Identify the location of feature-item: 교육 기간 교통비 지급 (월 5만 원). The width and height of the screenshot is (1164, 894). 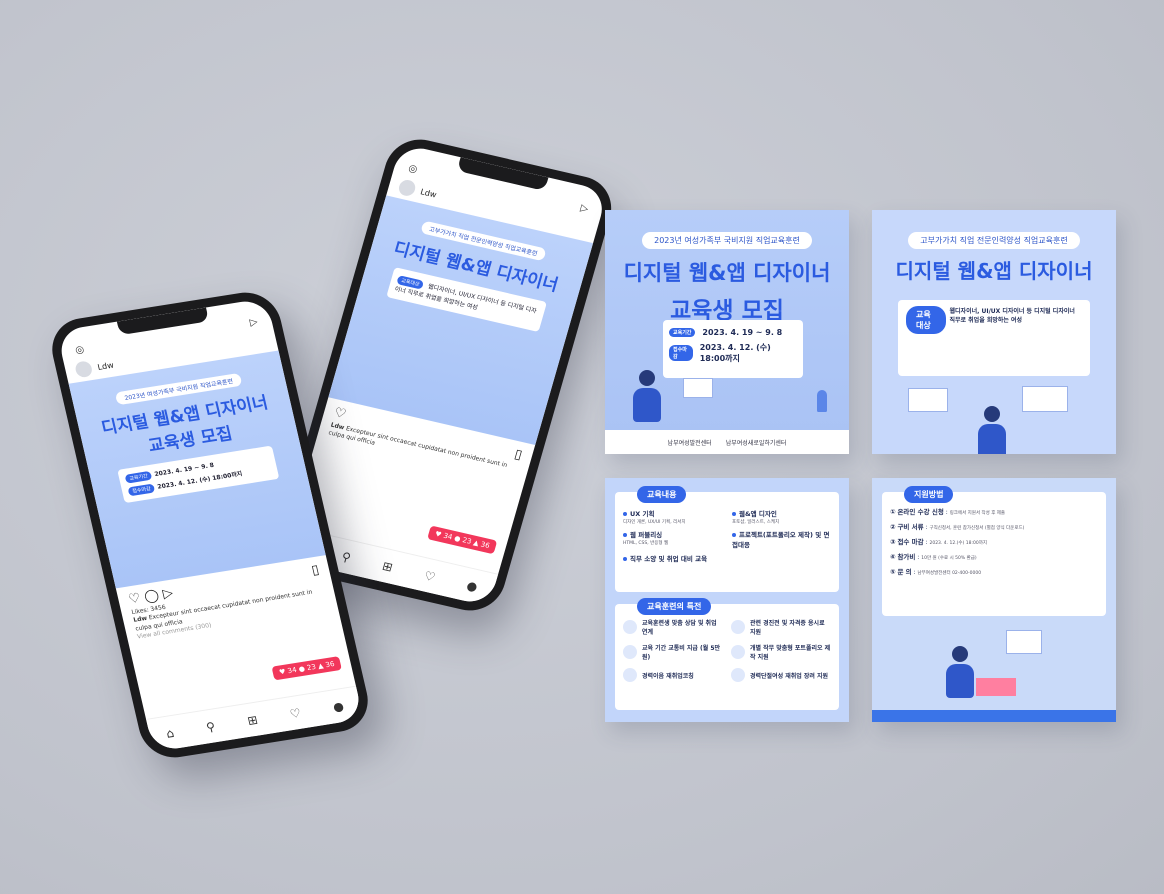
(673, 652).